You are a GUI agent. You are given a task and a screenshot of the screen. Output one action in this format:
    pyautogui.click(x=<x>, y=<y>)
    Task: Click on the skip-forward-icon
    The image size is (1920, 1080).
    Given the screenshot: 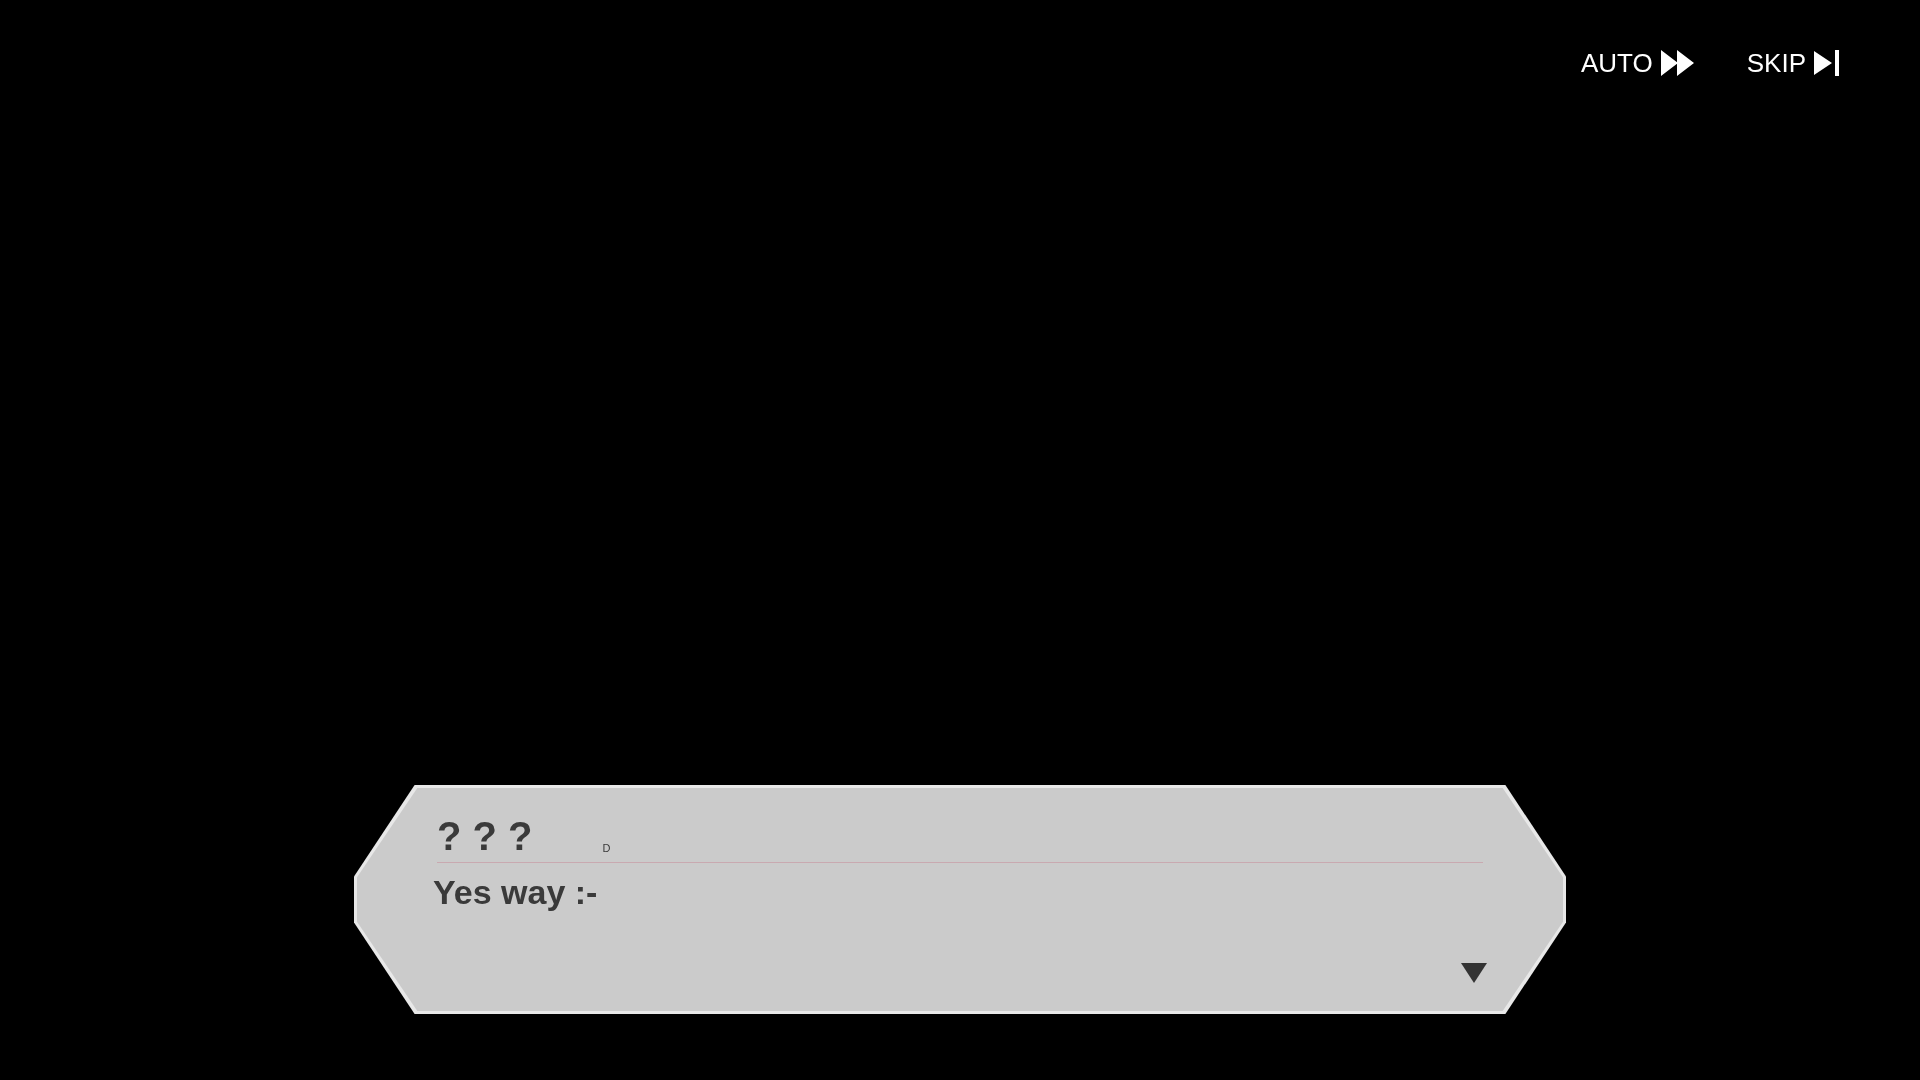 What is the action you would take?
    pyautogui.click(x=1827, y=63)
    